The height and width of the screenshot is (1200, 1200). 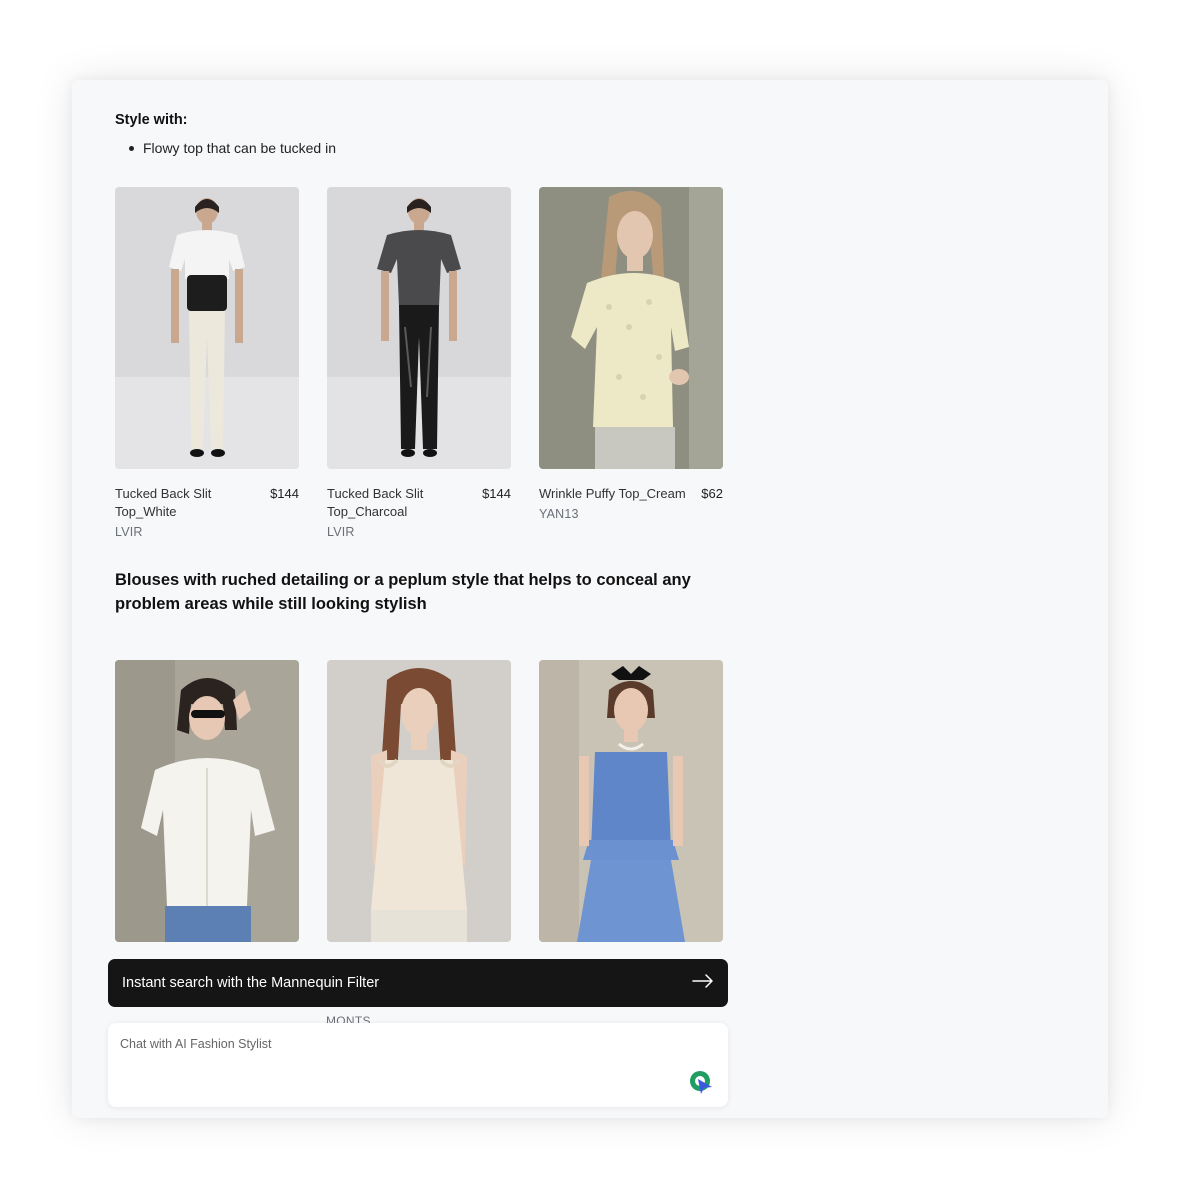 I want to click on product-name: Wrinkle Puffy Top_Cream, so click(x=614, y=494).